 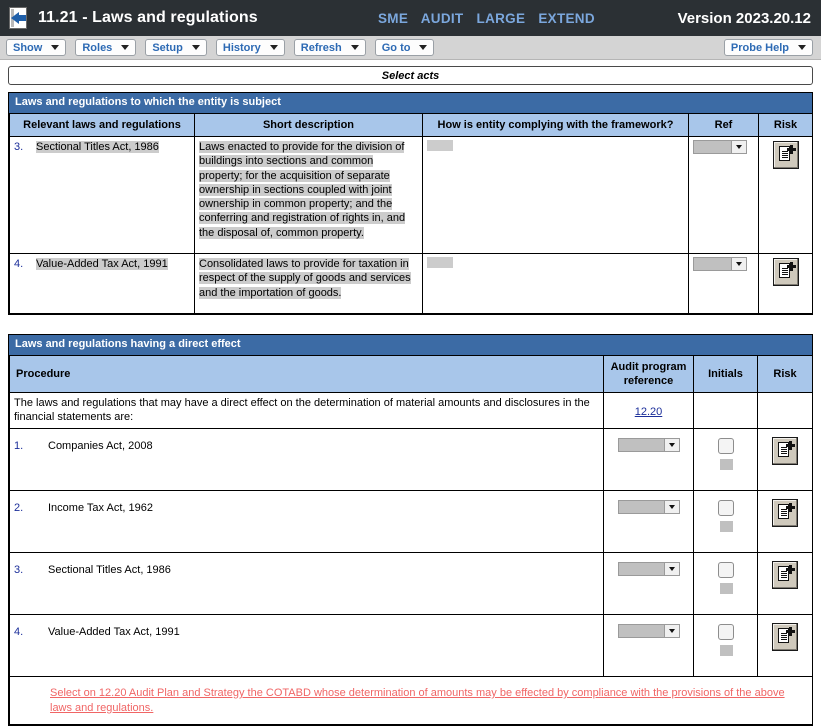 I want to click on menu-setup-label: Setup, so click(x=167, y=47).